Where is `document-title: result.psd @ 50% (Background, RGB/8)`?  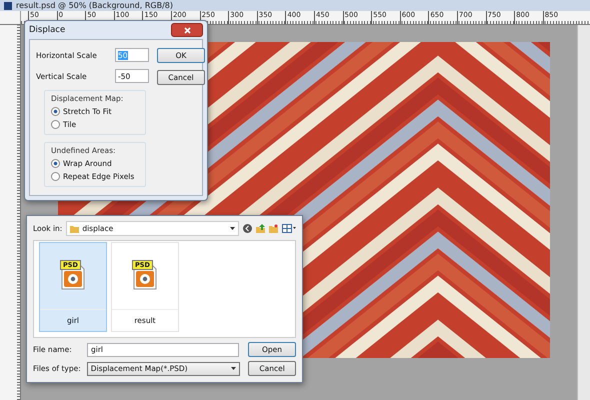 document-title: result.psd @ 50% (Background, RGB/8) is located at coordinates (94, 5).